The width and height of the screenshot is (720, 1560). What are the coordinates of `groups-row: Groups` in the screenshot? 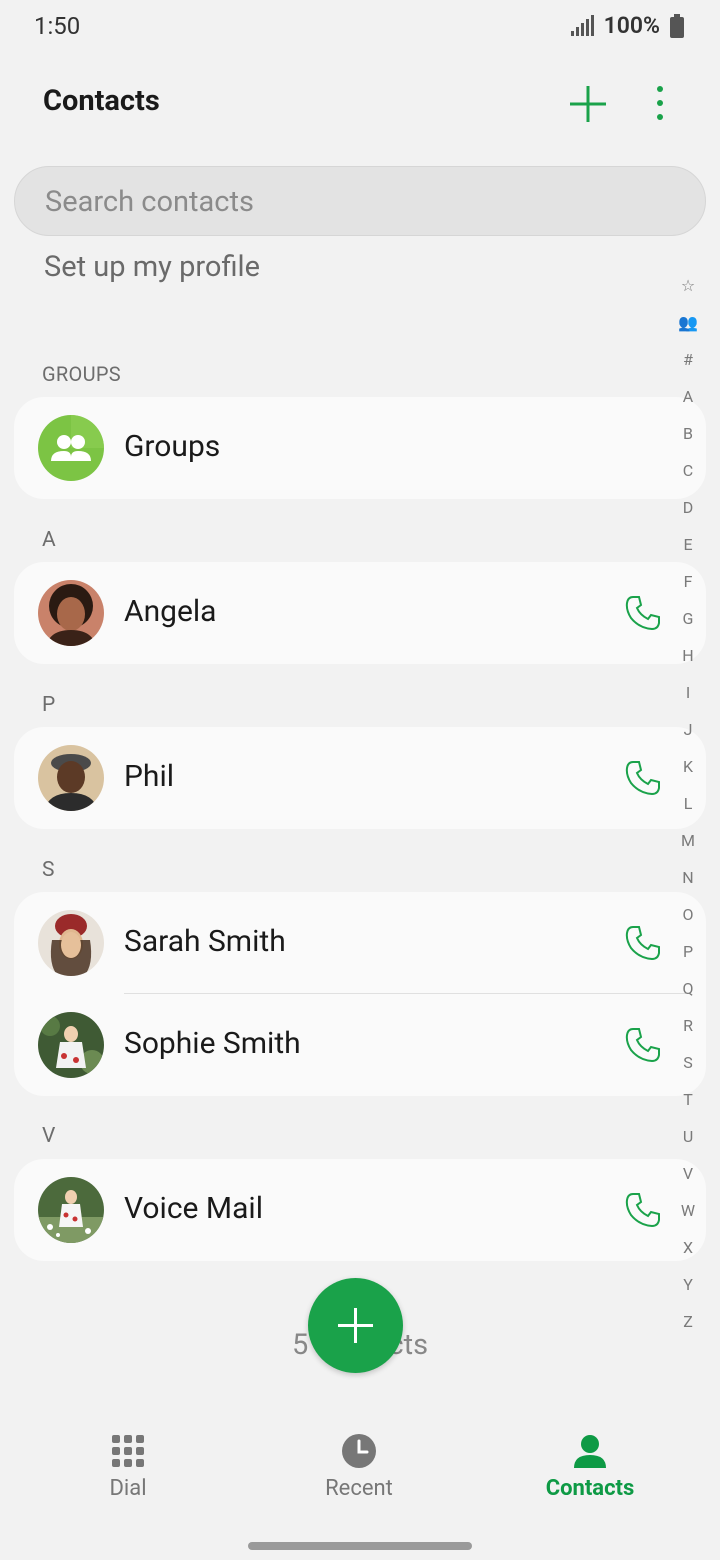 It's located at (360, 448).